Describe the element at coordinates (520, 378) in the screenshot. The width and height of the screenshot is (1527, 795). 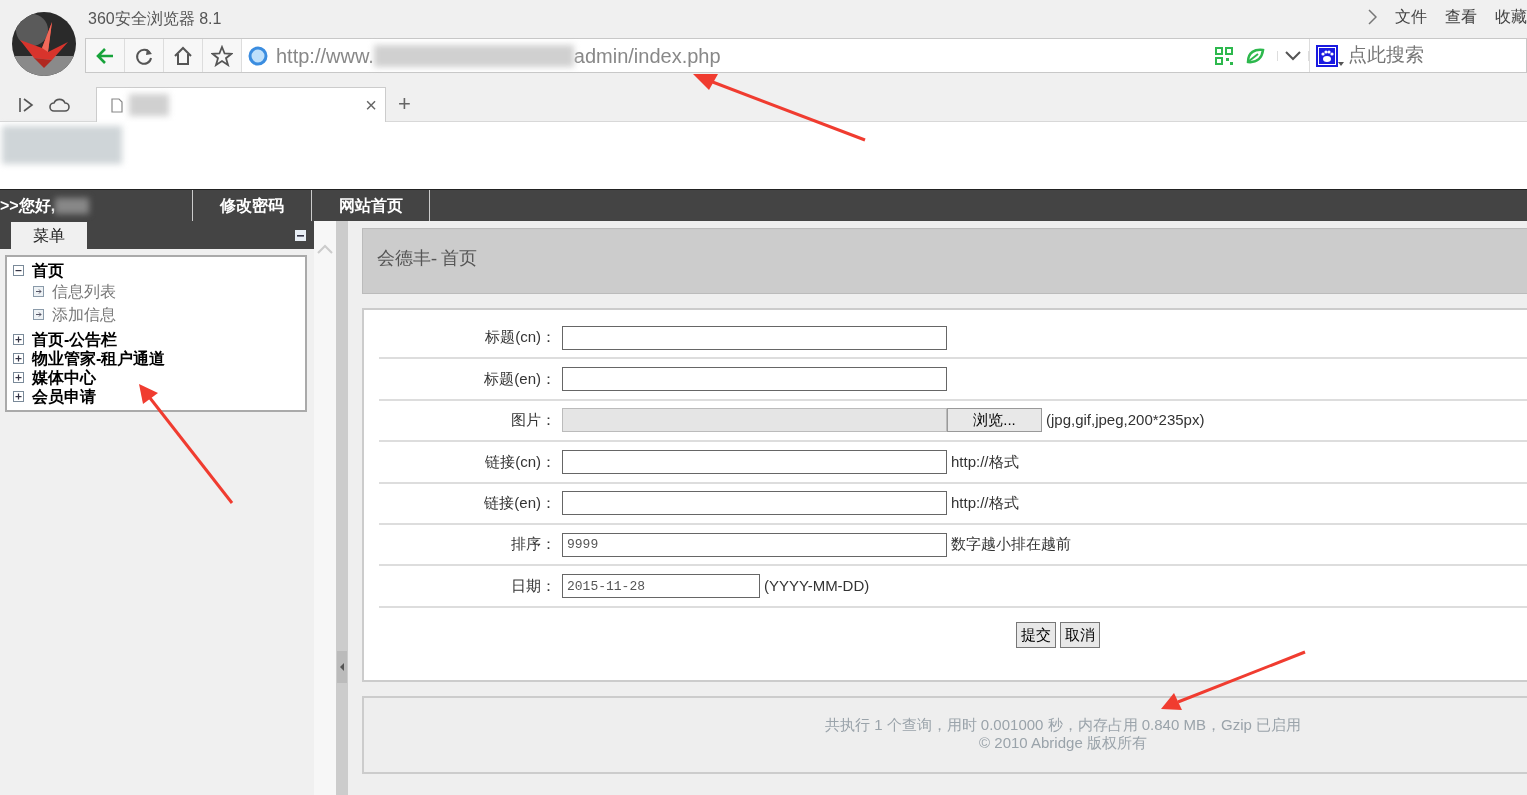
I see `field-label: 标题(en)：` at that location.